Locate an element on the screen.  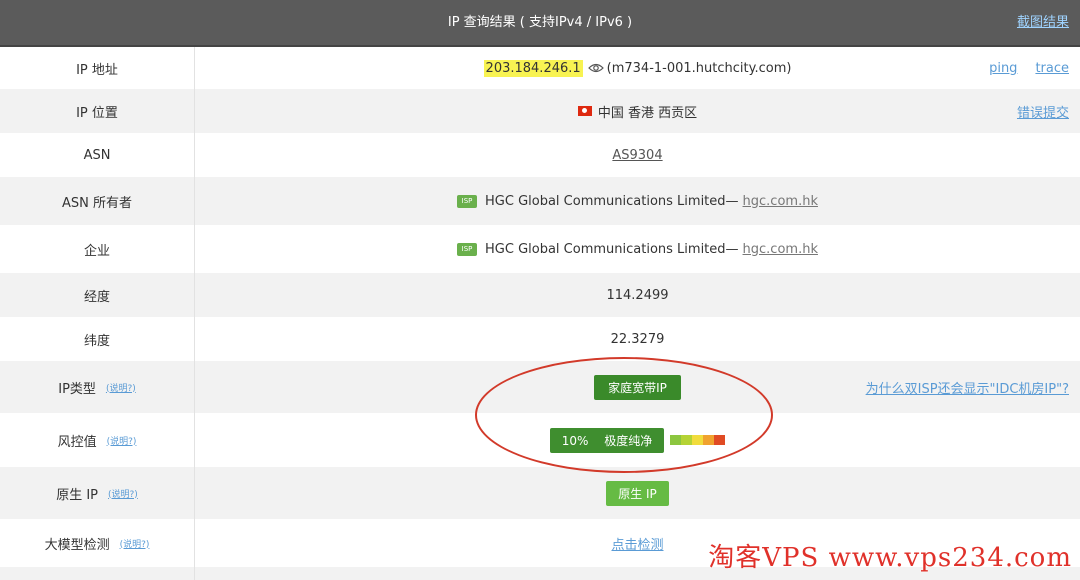
longitude-value: 114.2499 is located at coordinates (637, 295).